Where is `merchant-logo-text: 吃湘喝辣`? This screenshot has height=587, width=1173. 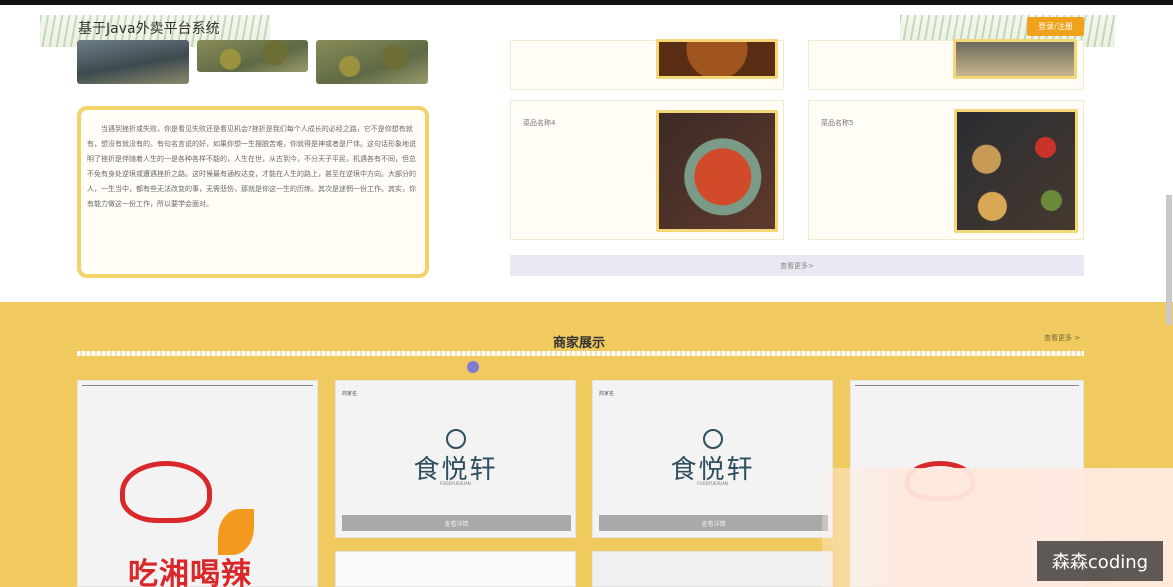 merchant-logo-text: 吃湘喝辣 is located at coordinates (190, 572).